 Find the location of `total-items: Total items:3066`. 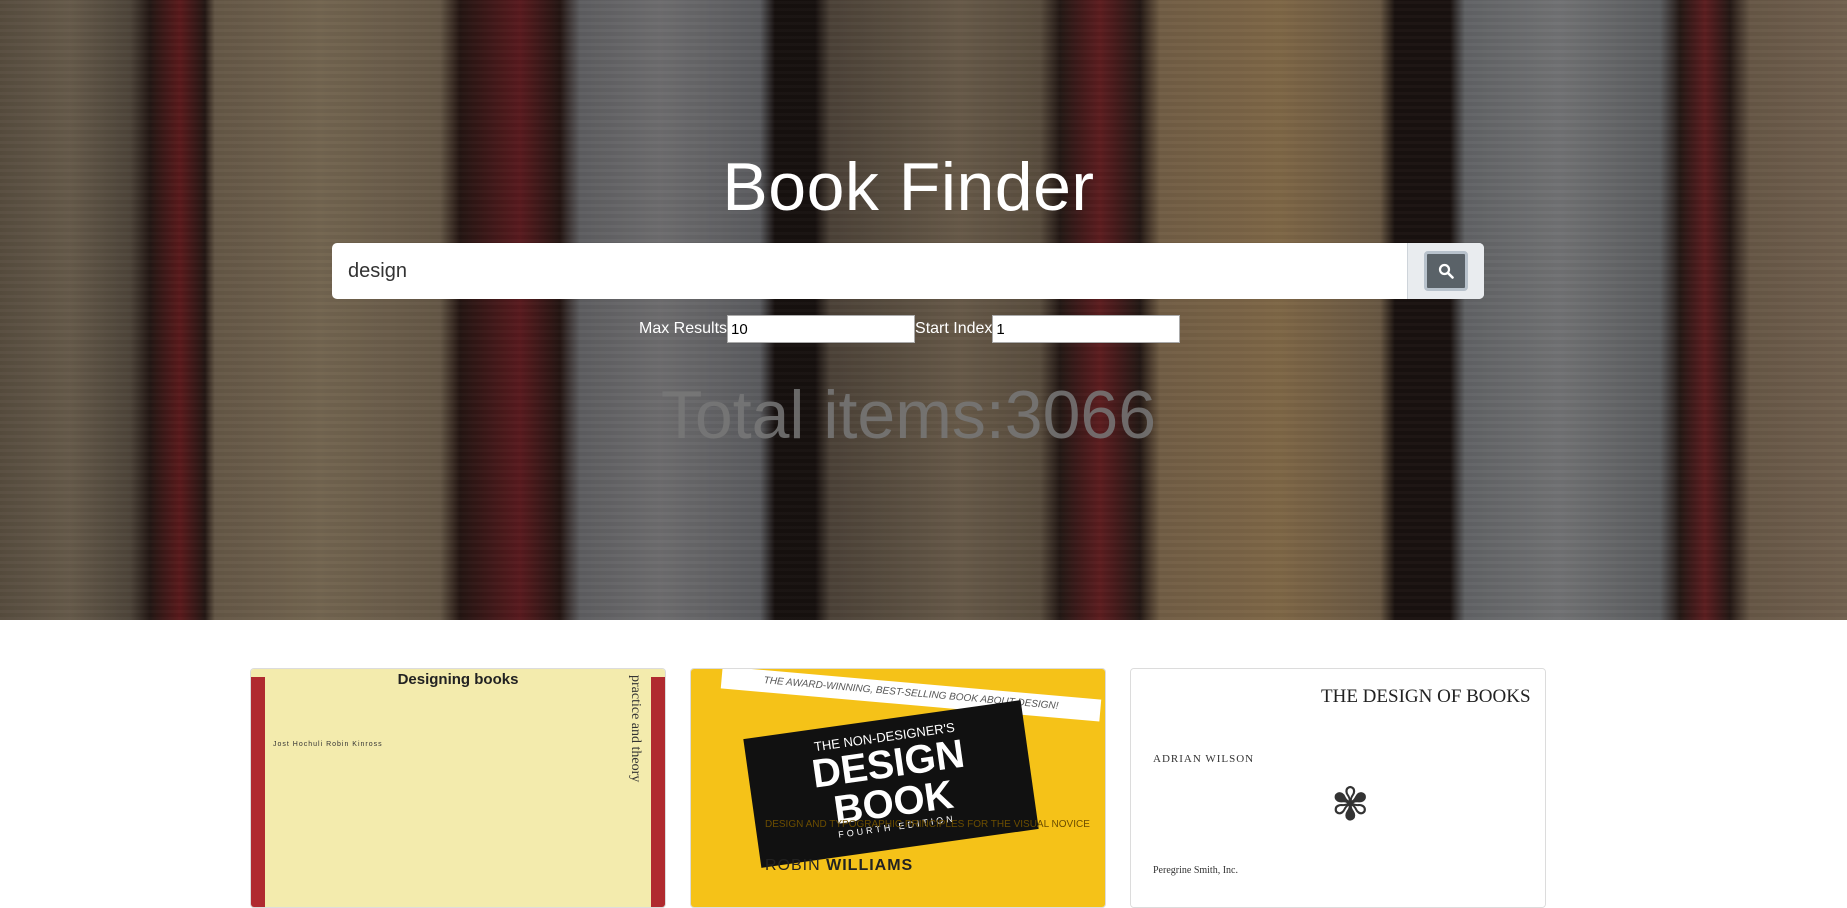

total-items: Total items:3066 is located at coordinates (908, 415).